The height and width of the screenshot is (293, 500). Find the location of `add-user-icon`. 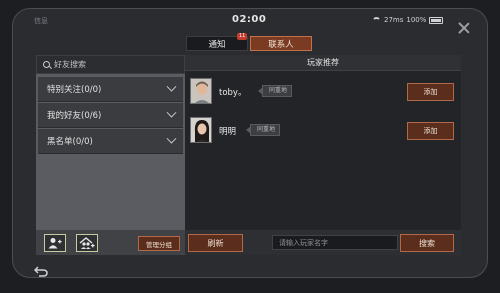

add-user-icon is located at coordinates (55, 243).